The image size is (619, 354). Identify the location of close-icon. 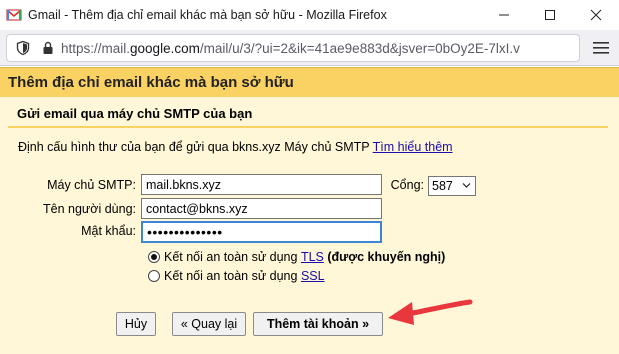
(596, 15).